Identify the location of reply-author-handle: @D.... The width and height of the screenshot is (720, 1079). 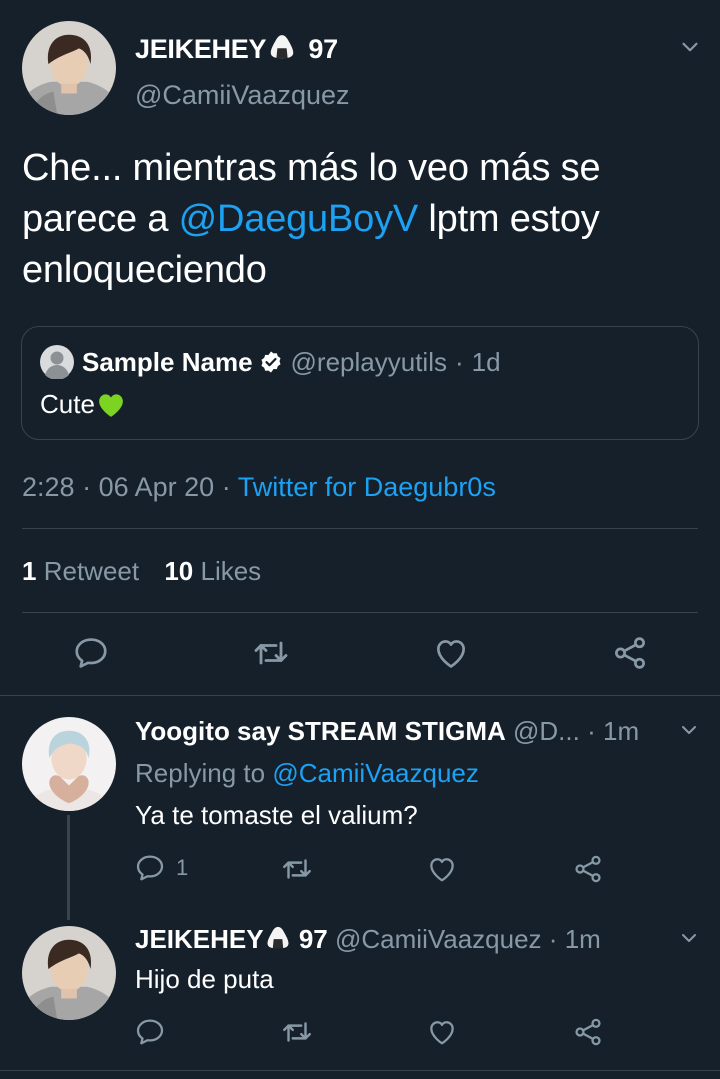
(546, 731).